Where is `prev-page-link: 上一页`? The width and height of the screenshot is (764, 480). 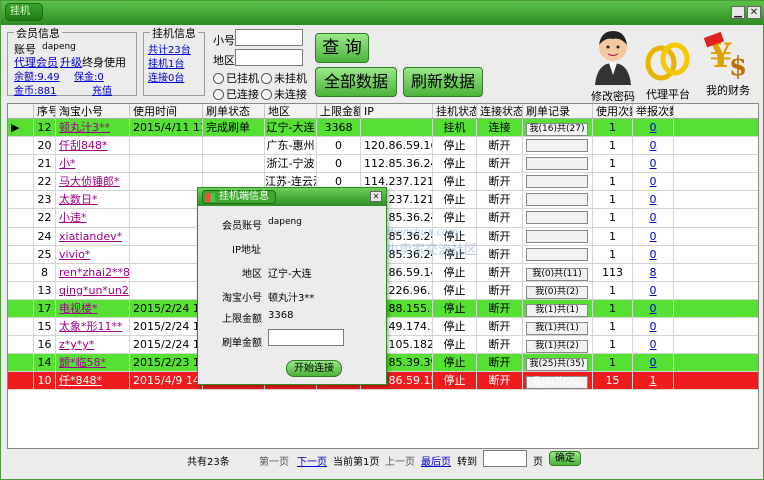 prev-page-link: 上一页 is located at coordinates (400, 460).